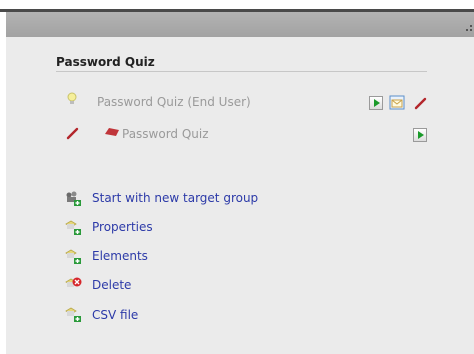  Describe the element at coordinates (165, 134) in the screenshot. I see `quiz-row-label: Password Quiz` at that location.